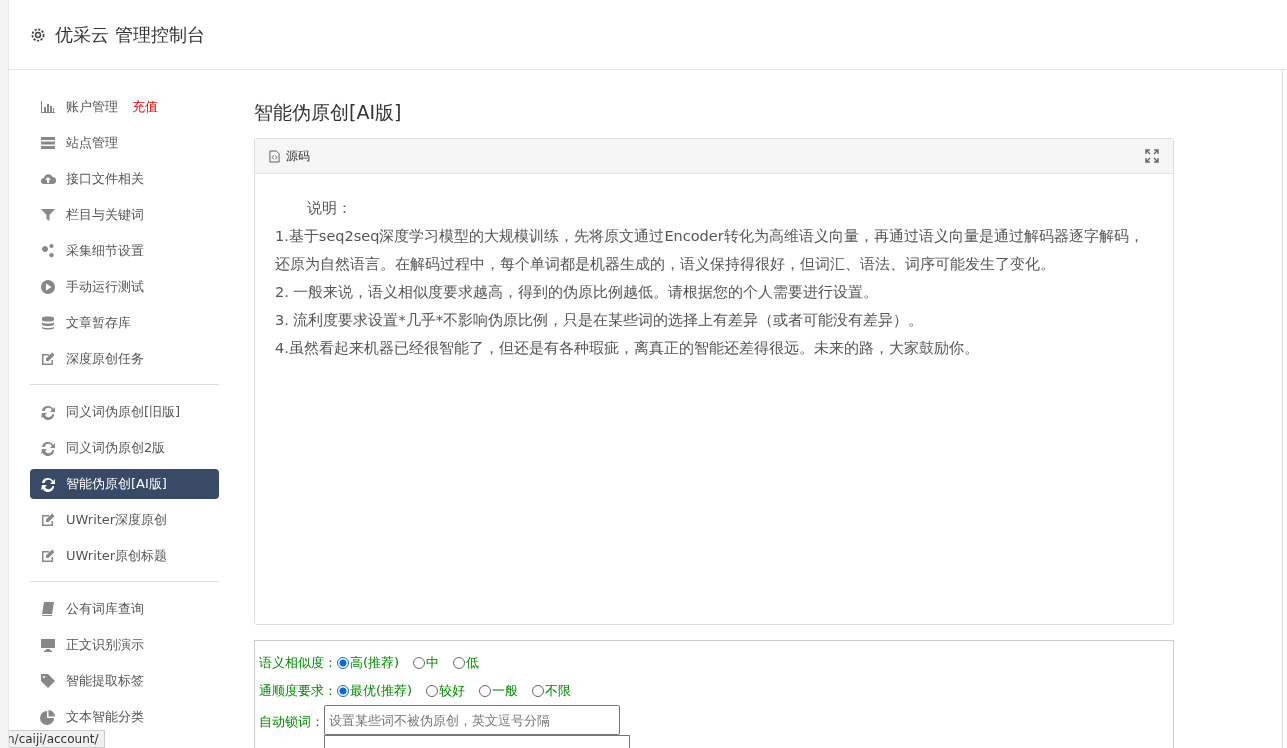  What do you see at coordinates (472, 720) in the screenshot?
I see `lock-words-field: 设置某些词不被伪原创，英文逗号分隔` at bounding box center [472, 720].